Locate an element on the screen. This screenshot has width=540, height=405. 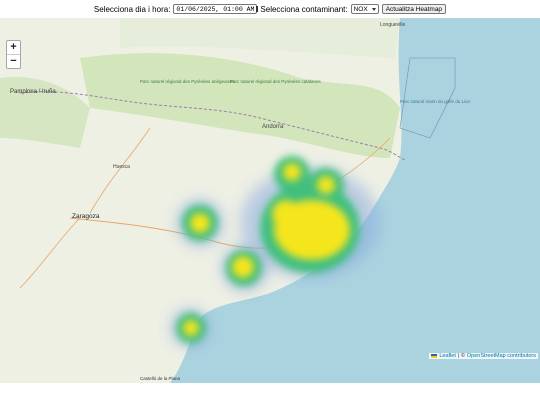
label-pamplona: Pamplona / Iruña is located at coordinates (33, 92).